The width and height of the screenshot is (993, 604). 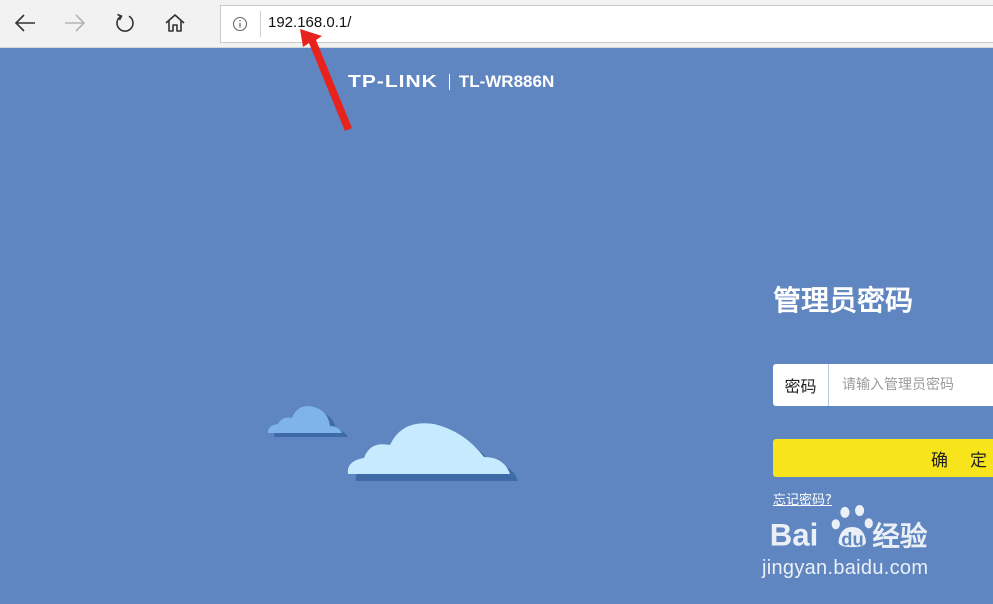 What do you see at coordinates (875, 550) in the screenshot?
I see `baidu-jingyan-watermark: Bai du 经验 jingyan.baidu.com` at bounding box center [875, 550].